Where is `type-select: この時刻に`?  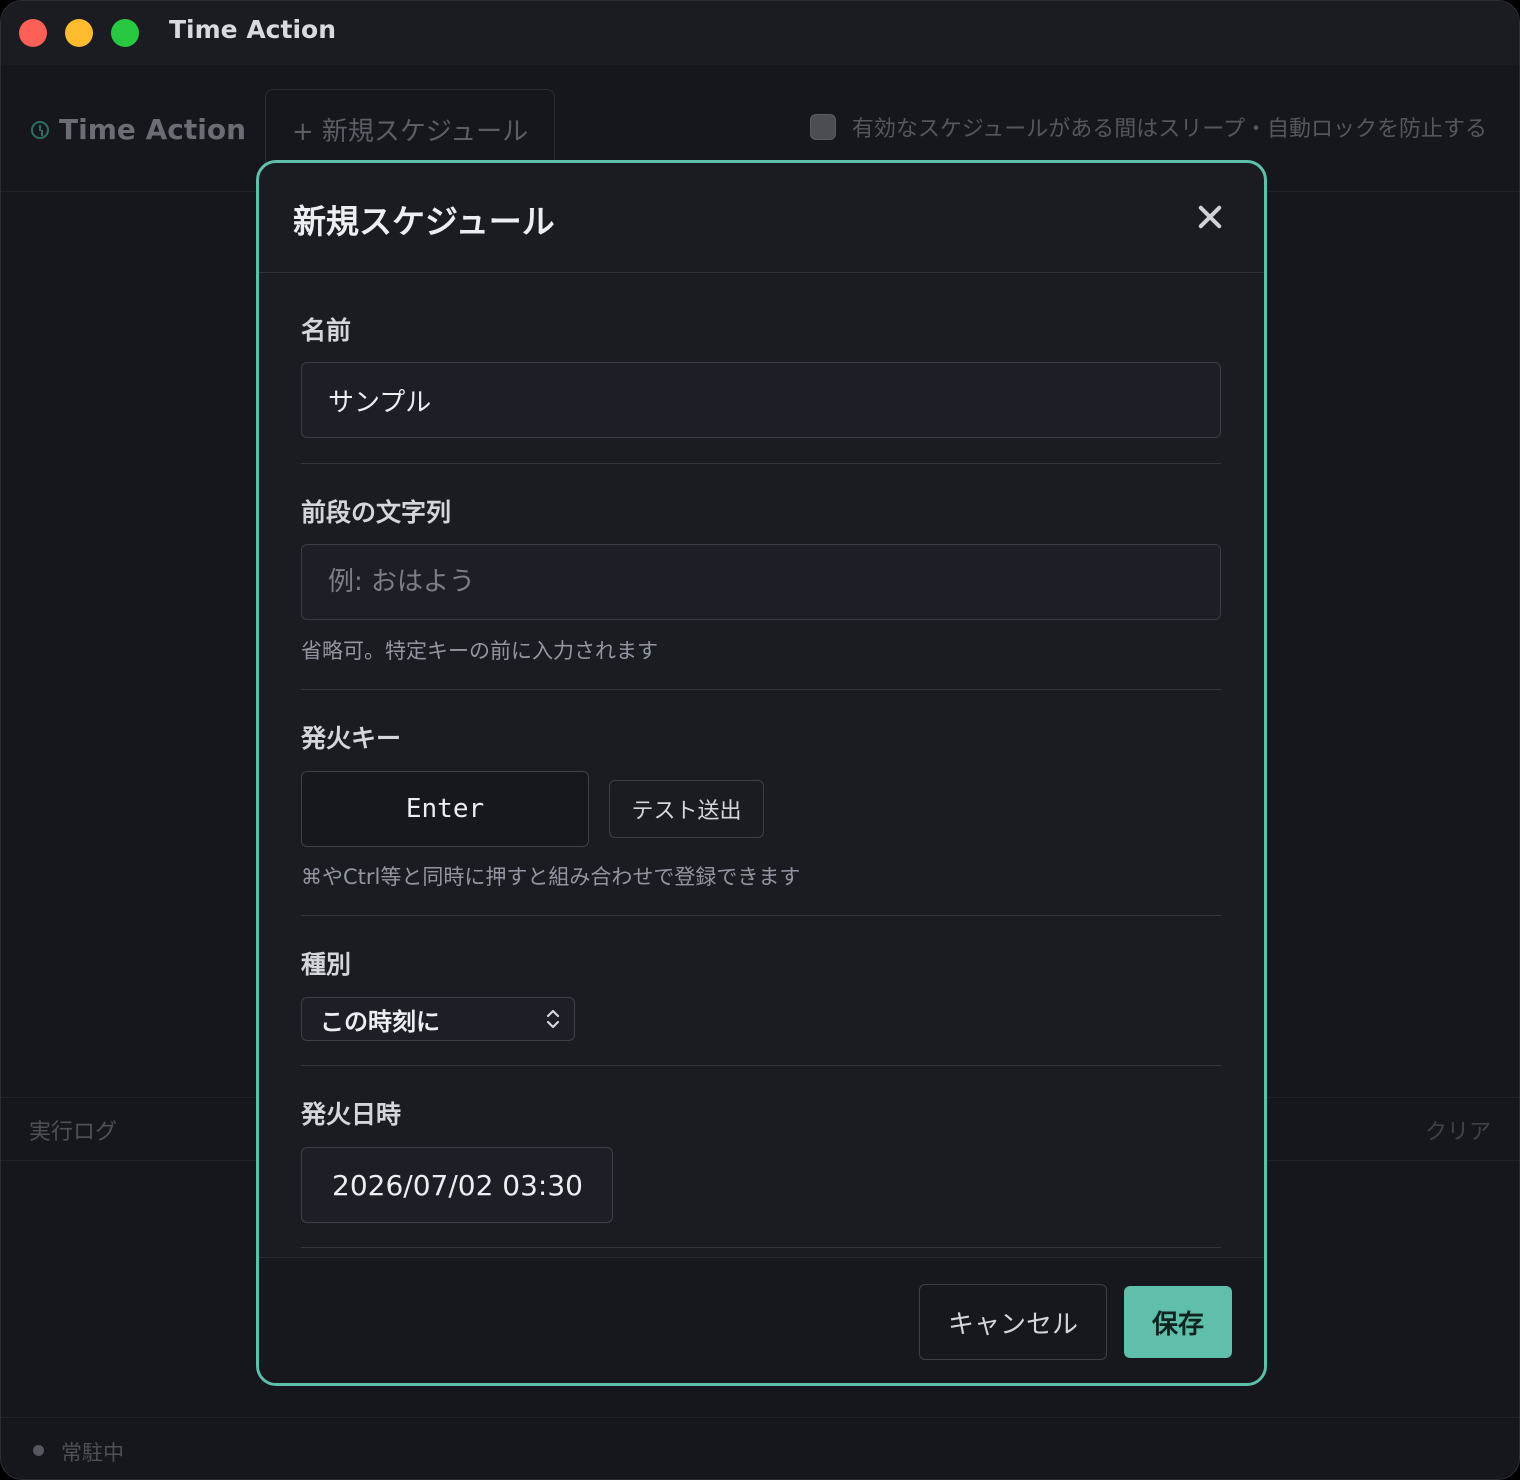
type-select: この時刻に is located at coordinates (438, 1019).